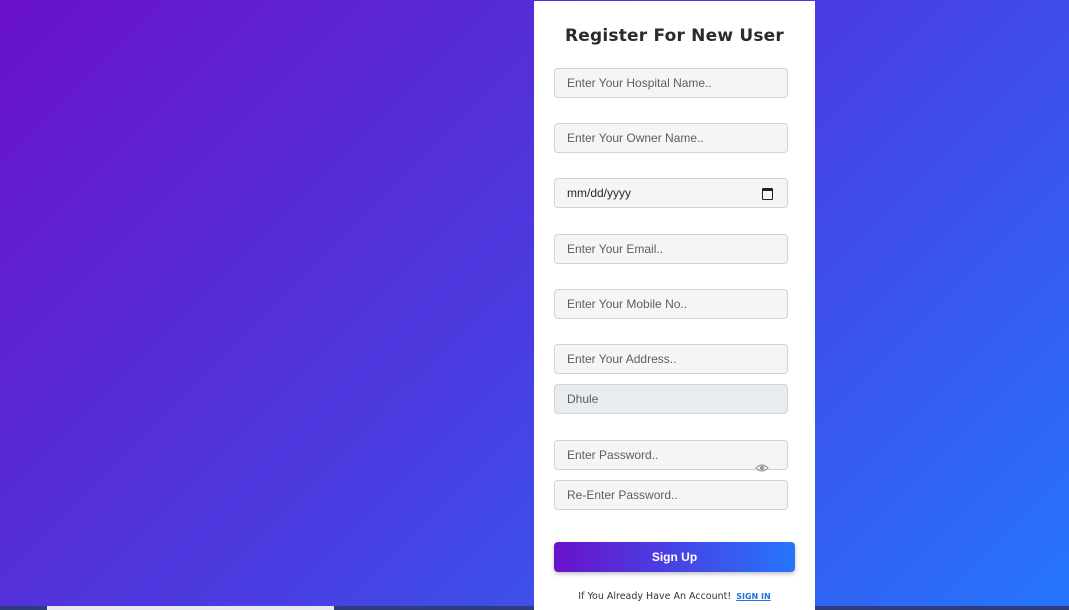 The image size is (1069, 610). Describe the element at coordinates (767, 194) in the screenshot. I see `calendar-icon` at that location.